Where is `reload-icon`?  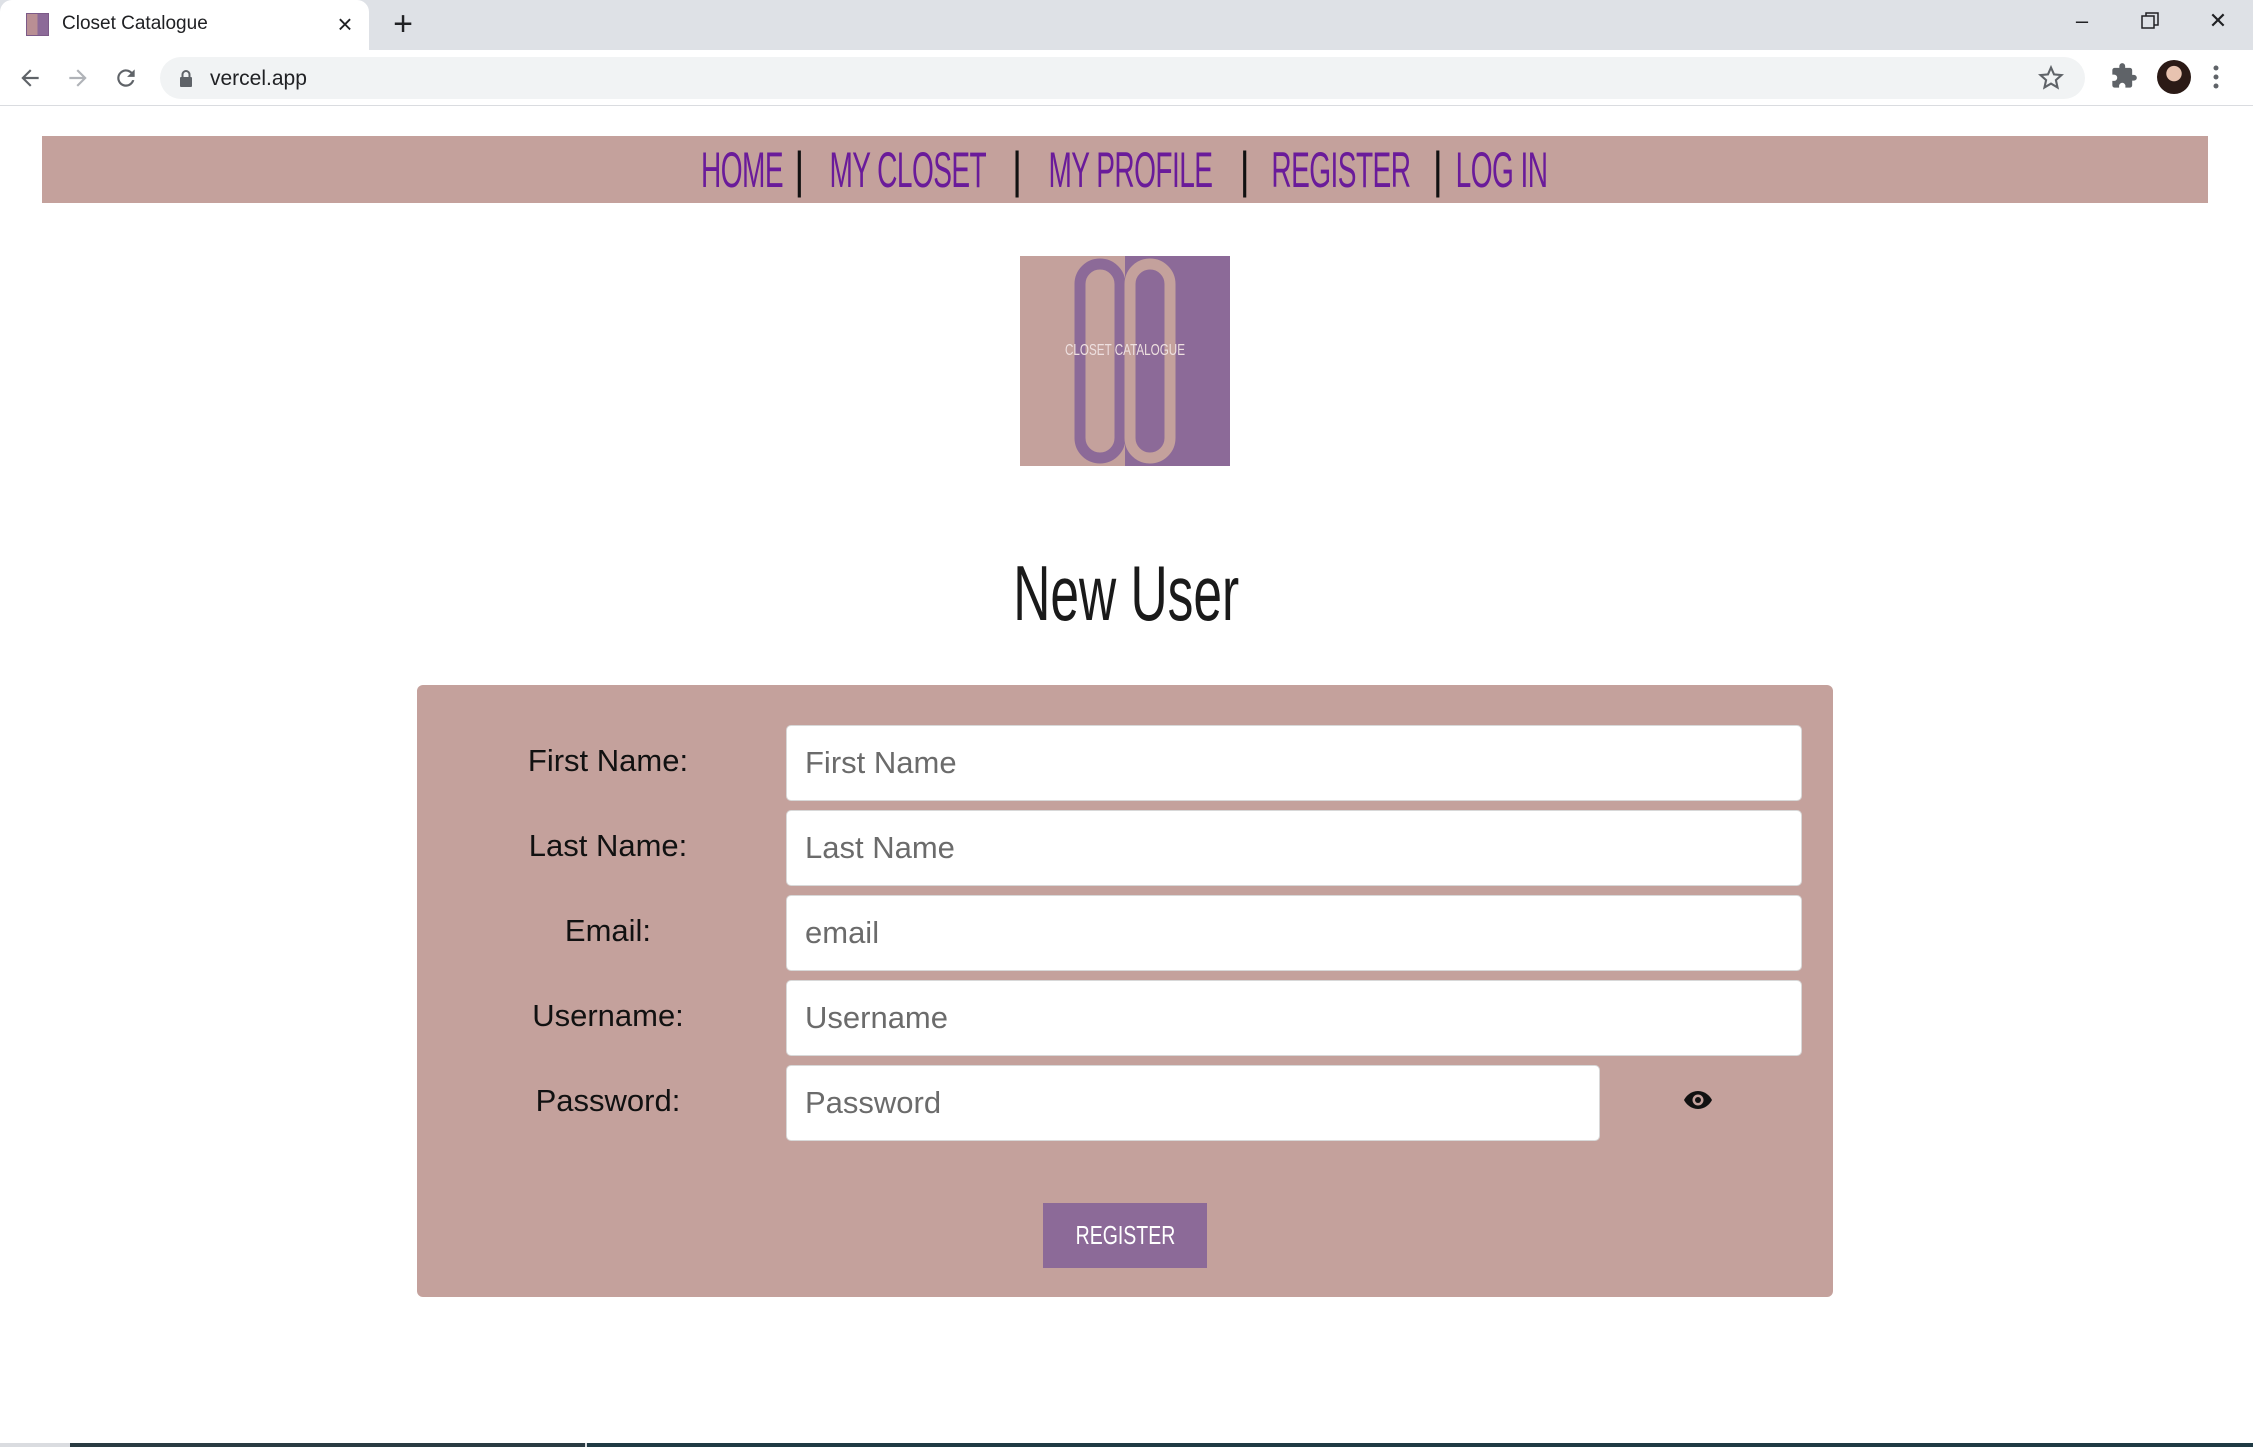
reload-icon is located at coordinates (126, 78).